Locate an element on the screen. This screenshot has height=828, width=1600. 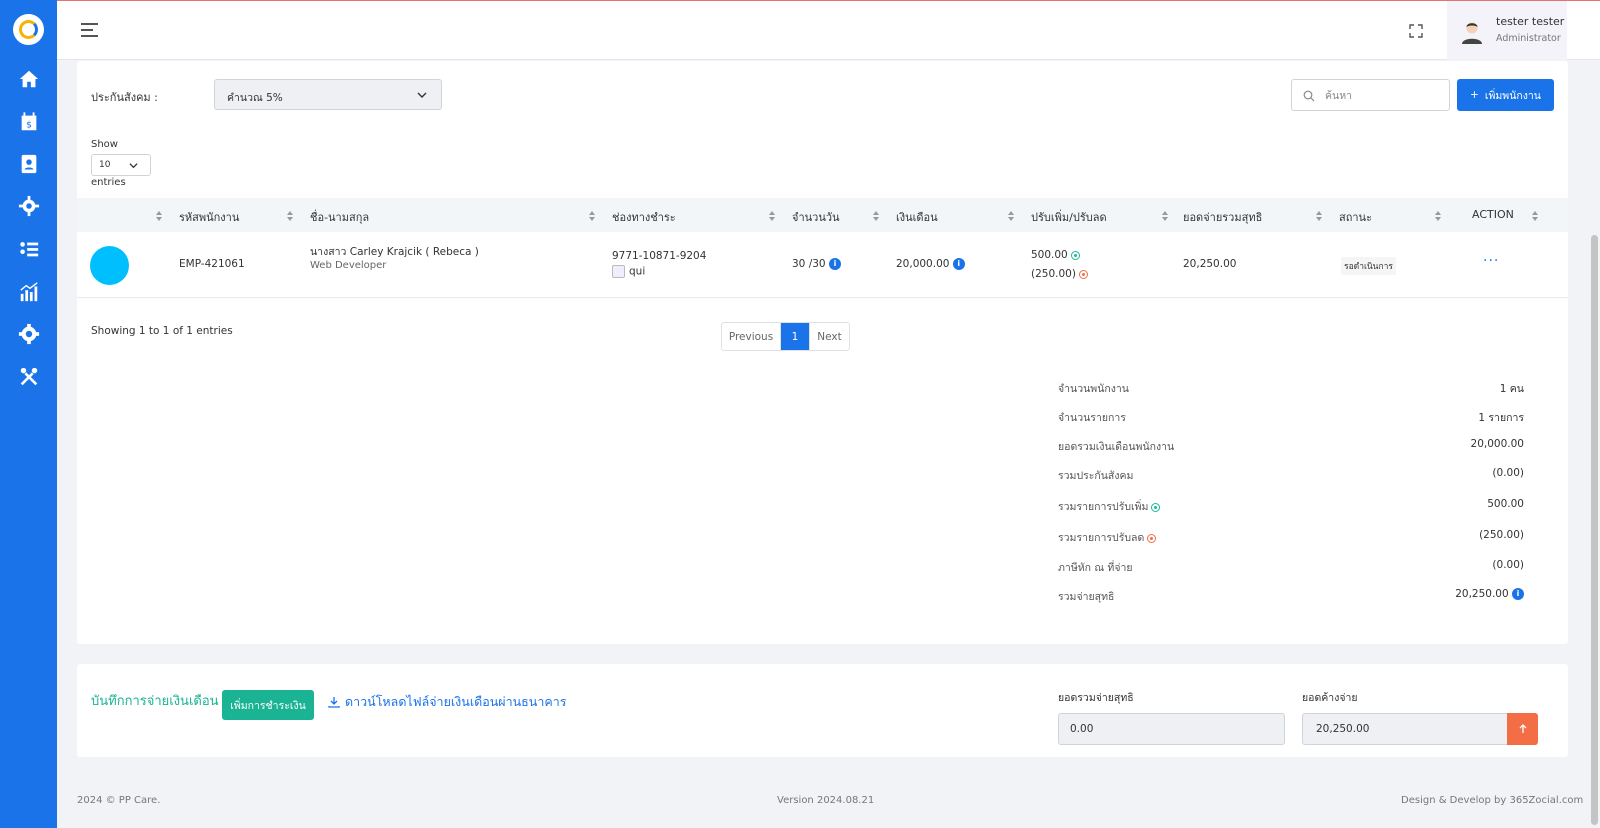
entries-select: 10 is located at coordinates (121, 165).